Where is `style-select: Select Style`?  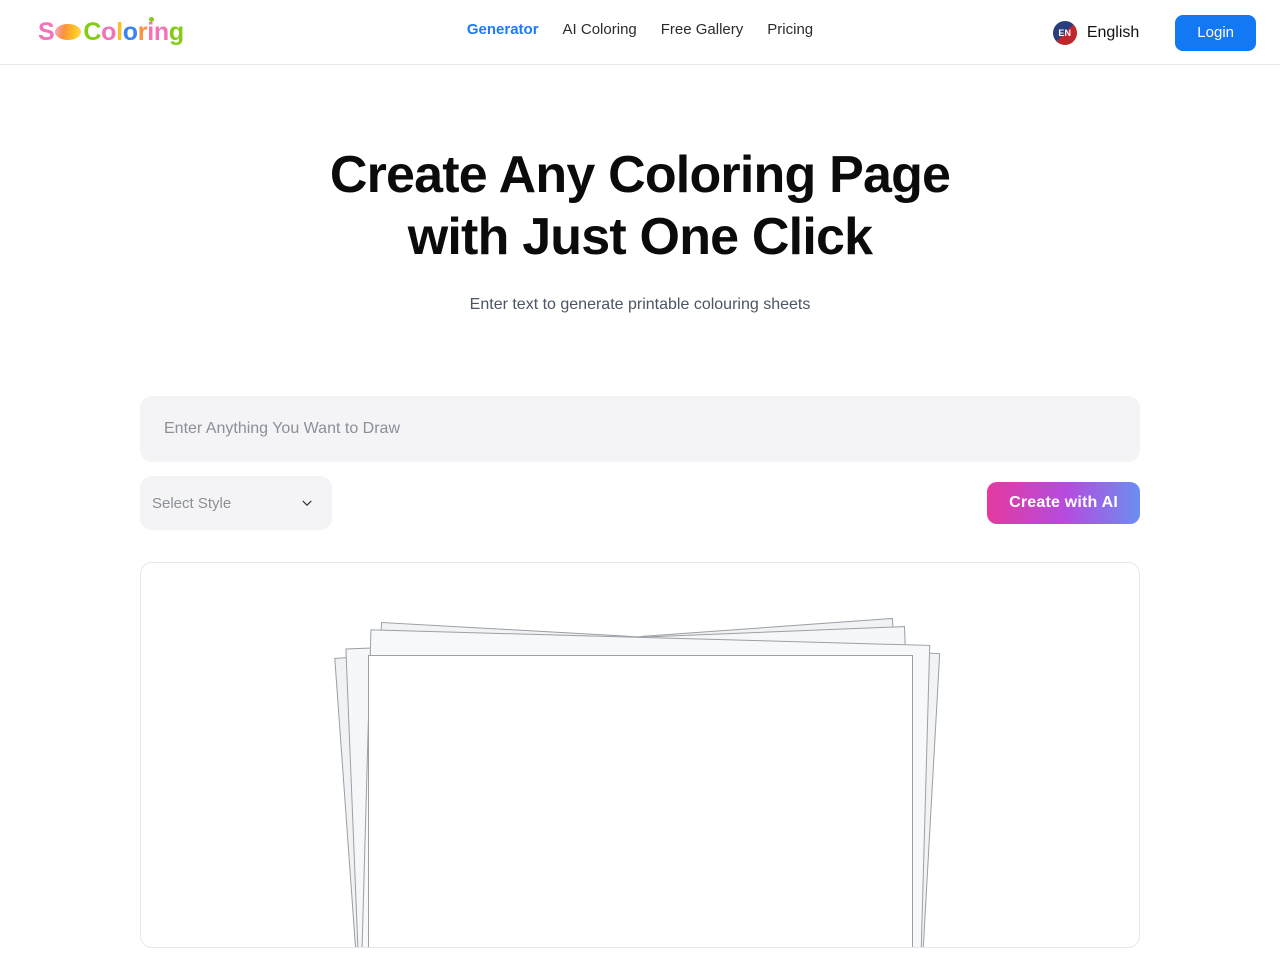 style-select: Select Style is located at coordinates (236, 503).